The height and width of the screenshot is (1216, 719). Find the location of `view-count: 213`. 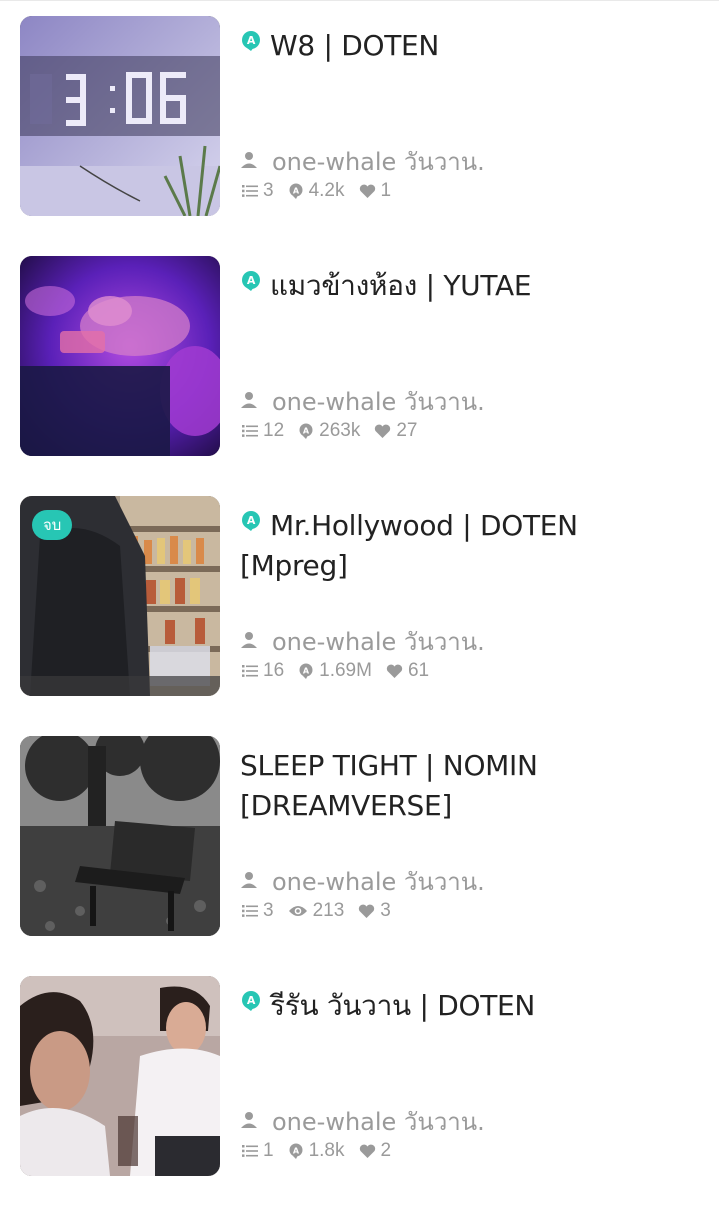

view-count: 213 is located at coordinates (316, 911).